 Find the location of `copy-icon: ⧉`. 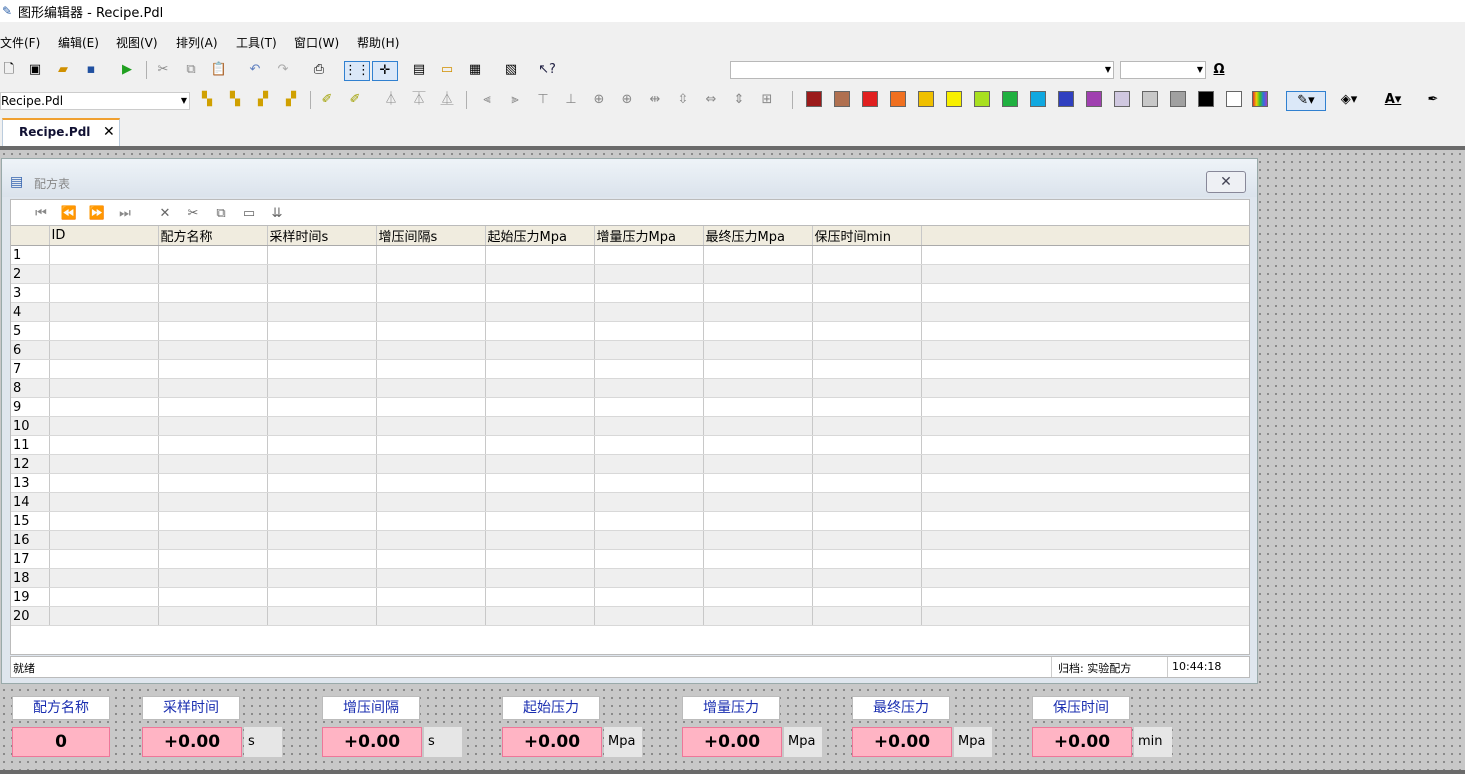

copy-icon: ⧉ is located at coordinates (221, 213).